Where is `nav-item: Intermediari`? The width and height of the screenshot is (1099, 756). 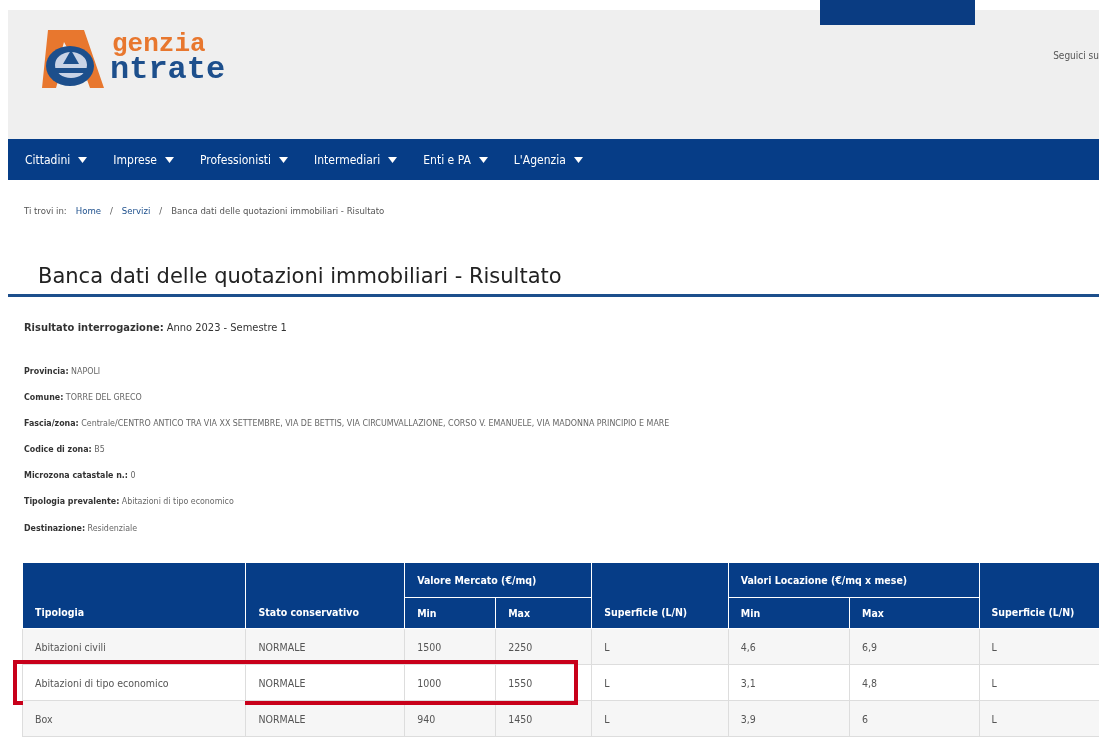 nav-item: Intermediari is located at coordinates (356, 159).